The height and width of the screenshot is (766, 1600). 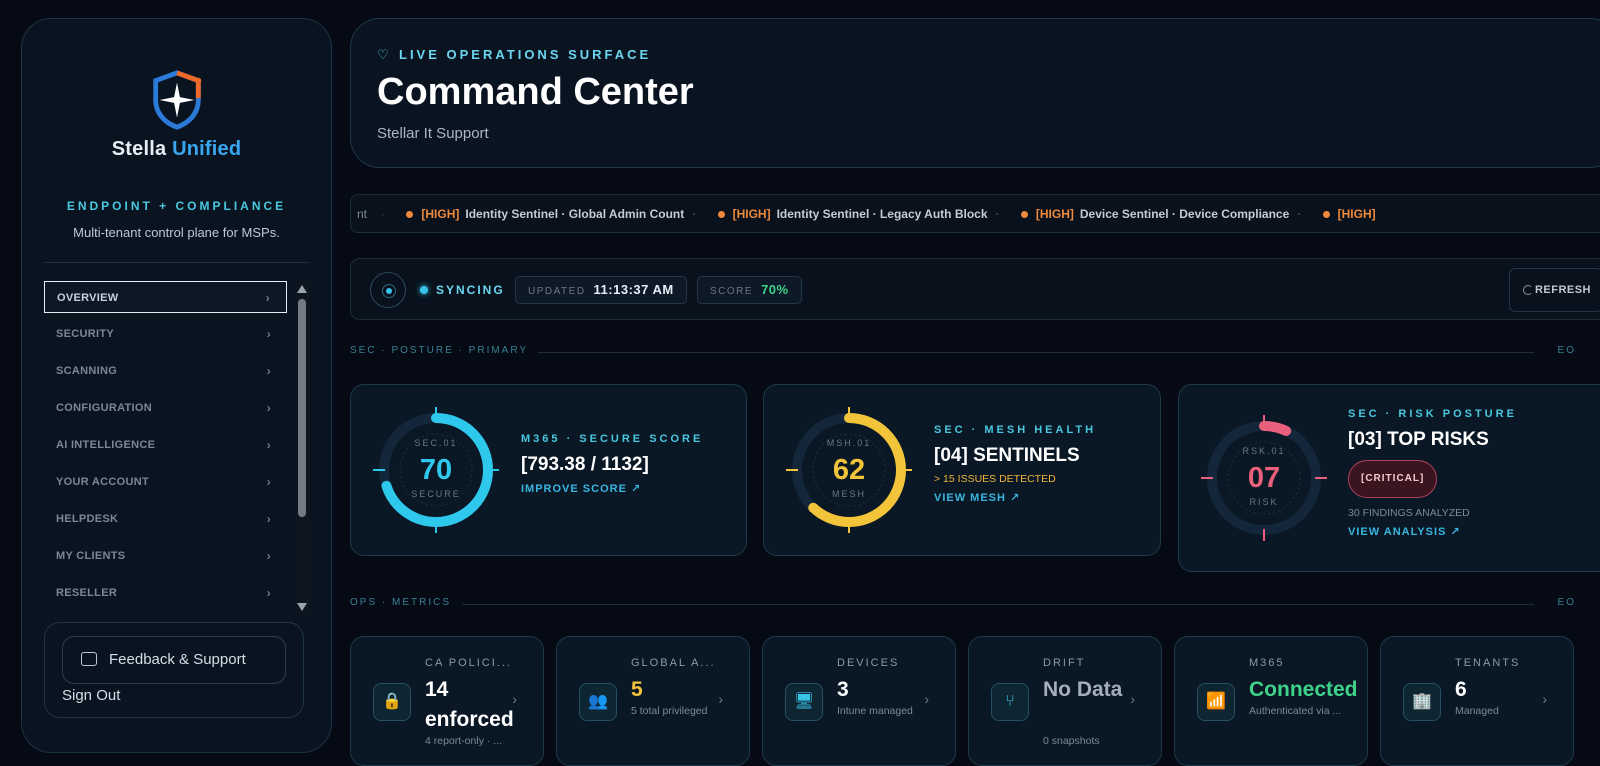 What do you see at coordinates (436, 494) in the screenshot?
I see `gauge-label: SECURE` at bounding box center [436, 494].